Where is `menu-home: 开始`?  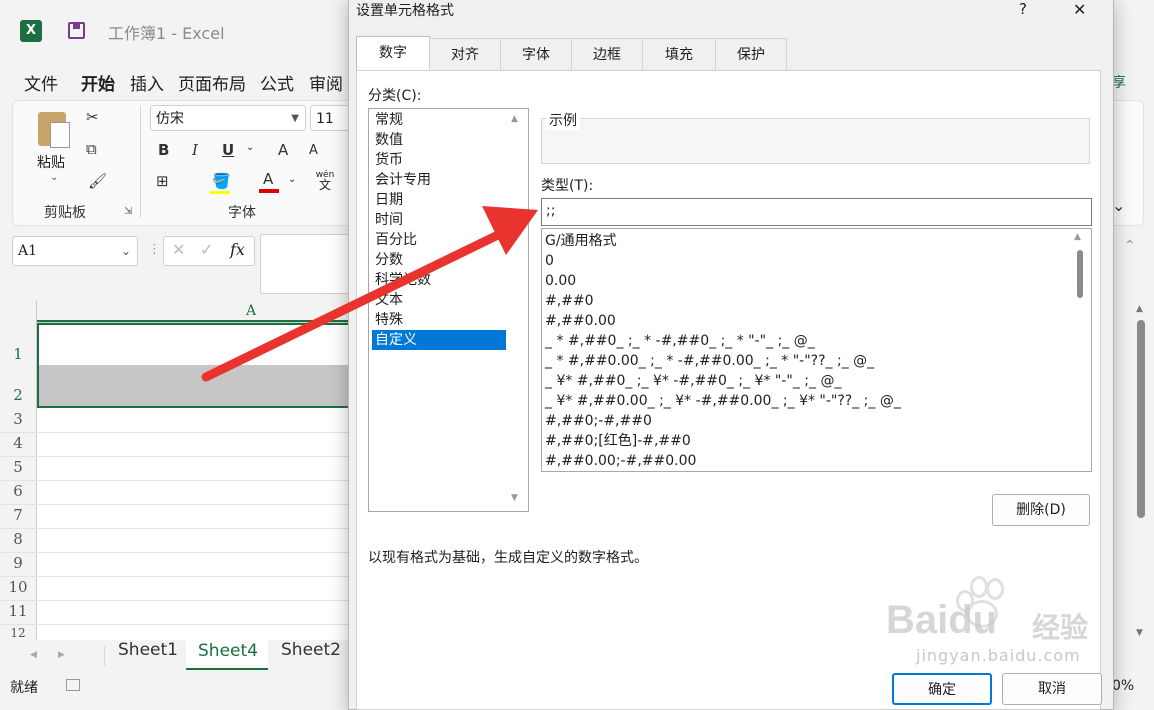
menu-home: 开始 is located at coordinates (98, 82).